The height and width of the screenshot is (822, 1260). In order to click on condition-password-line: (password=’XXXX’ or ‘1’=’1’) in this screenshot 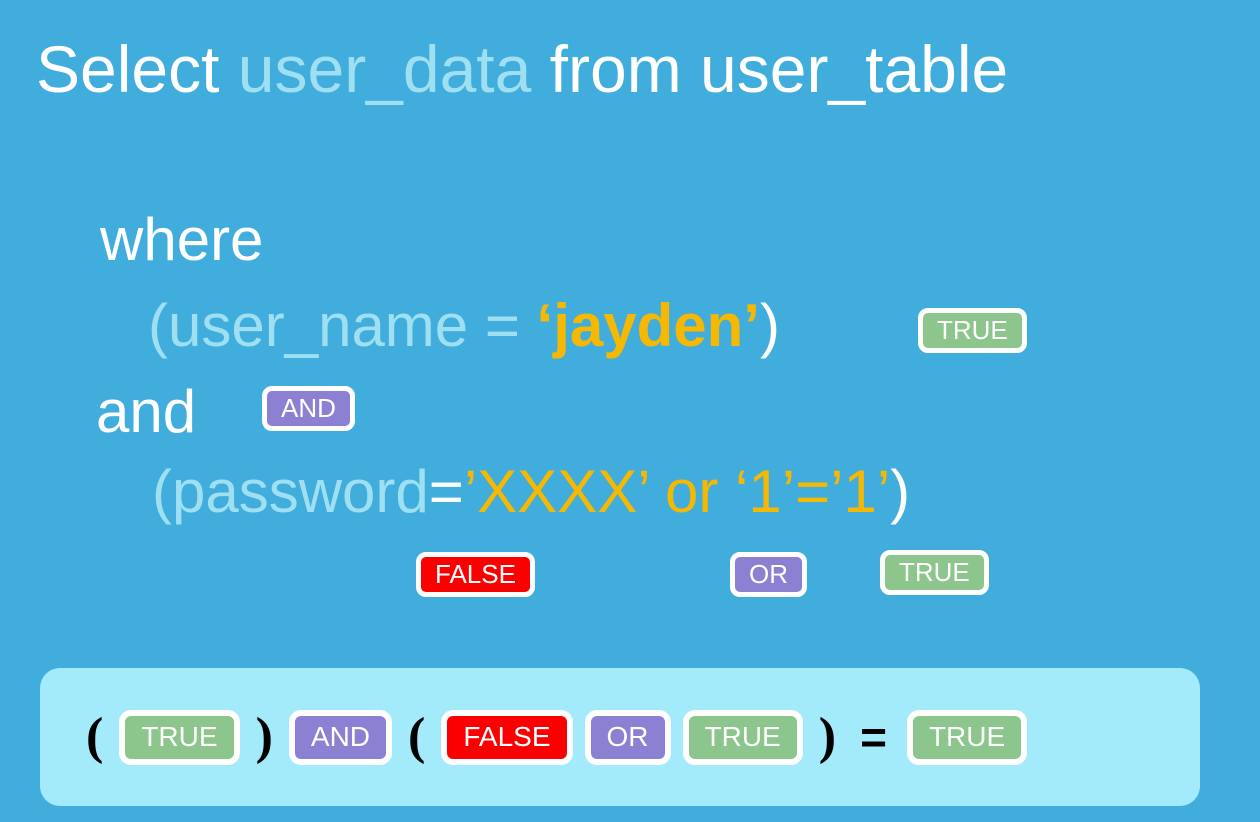, I will do `click(531, 492)`.